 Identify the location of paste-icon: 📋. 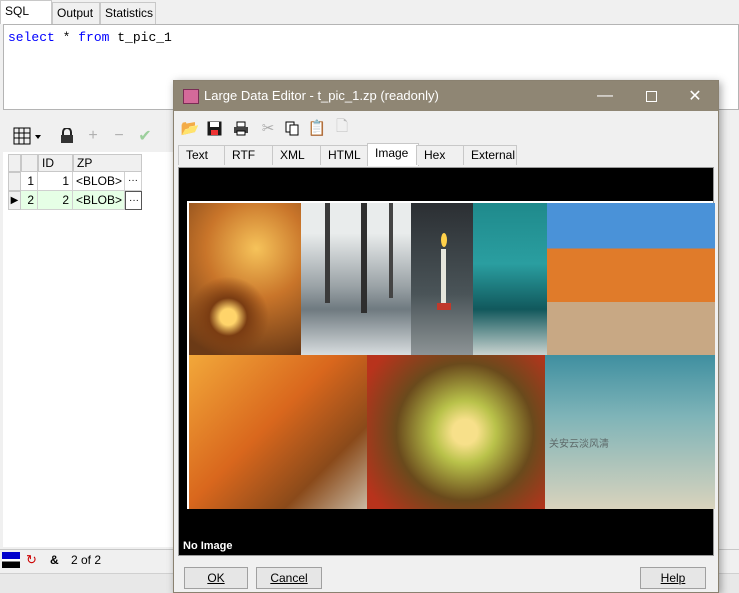
(317, 128).